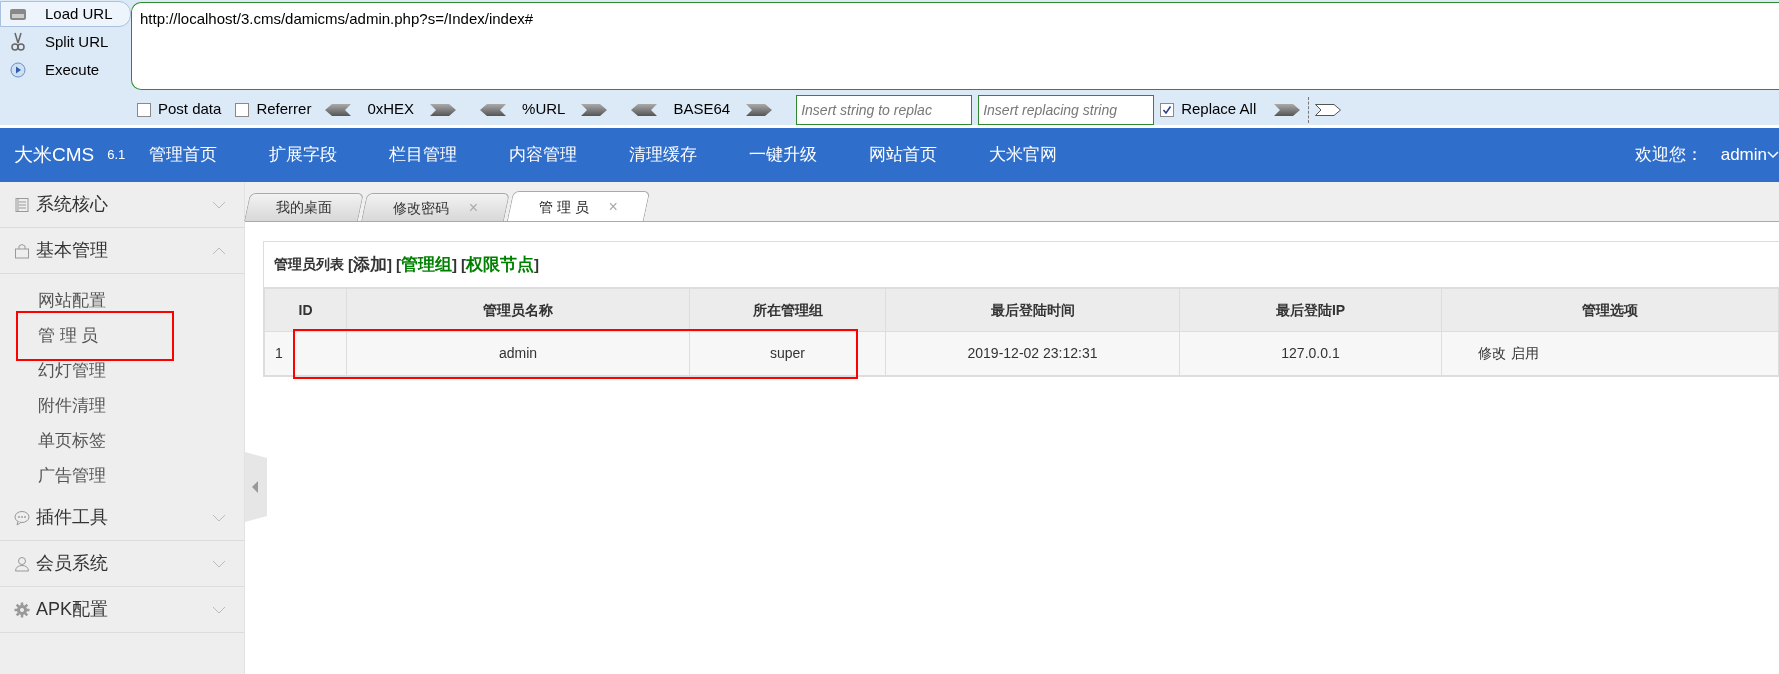 Image resolution: width=1779 pixels, height=674 pixels. What do you see at coordinates (569, 155) in the screenshot?
I see `nav-link: 内容管理` at bounding box center [569, 155].